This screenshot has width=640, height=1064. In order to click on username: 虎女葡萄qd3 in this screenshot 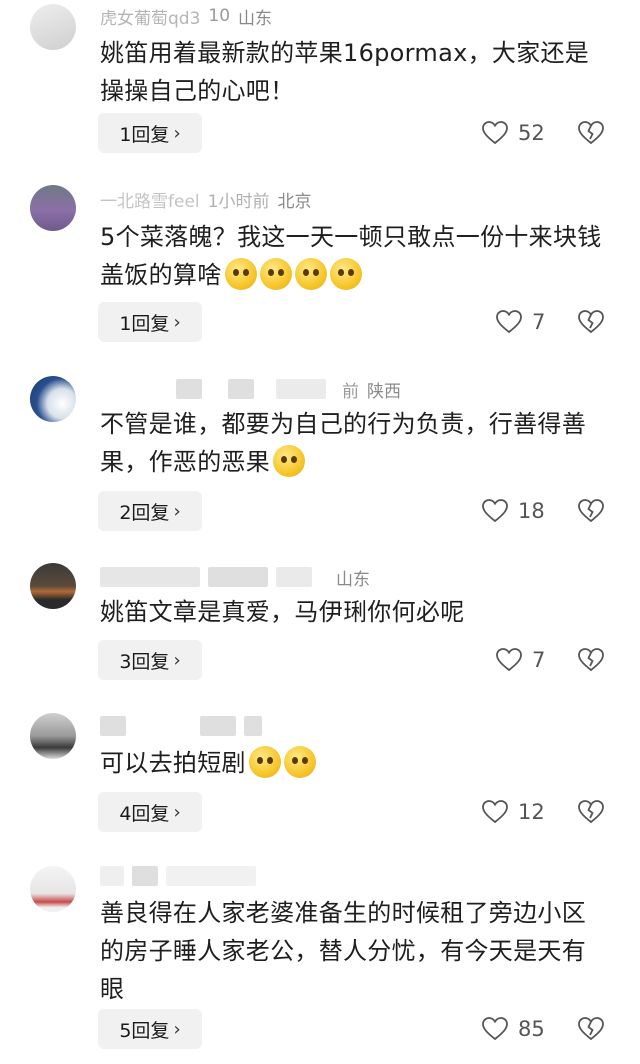, I will do `click(150, 16)`.